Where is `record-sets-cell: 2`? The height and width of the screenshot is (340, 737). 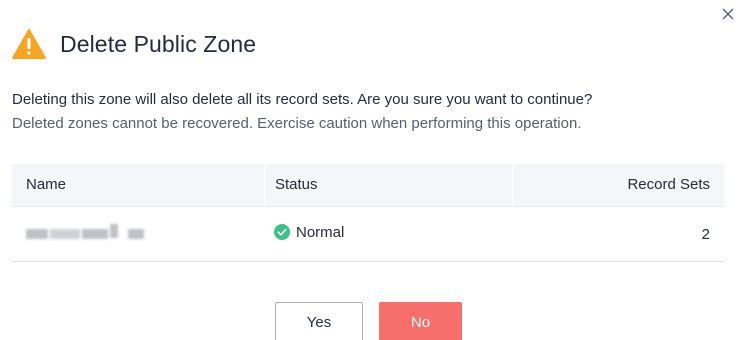
record-sets-cell: 2 is located at coordinates (705, 234).